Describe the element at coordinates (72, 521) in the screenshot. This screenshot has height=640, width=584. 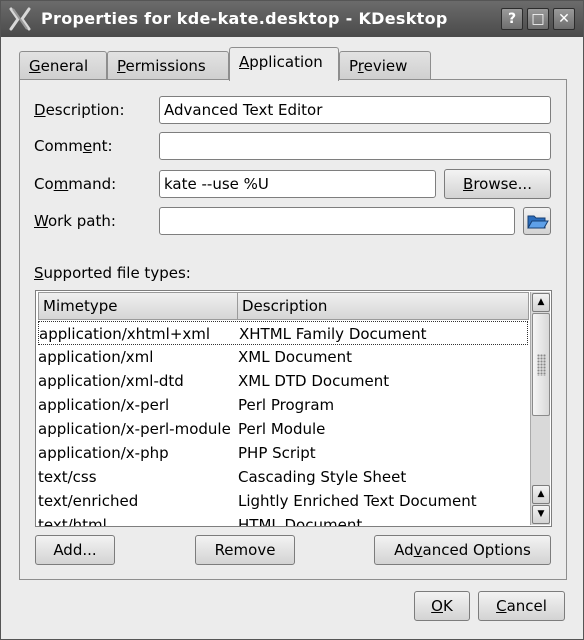
I see `mimetype-cell: text/html` at that location.